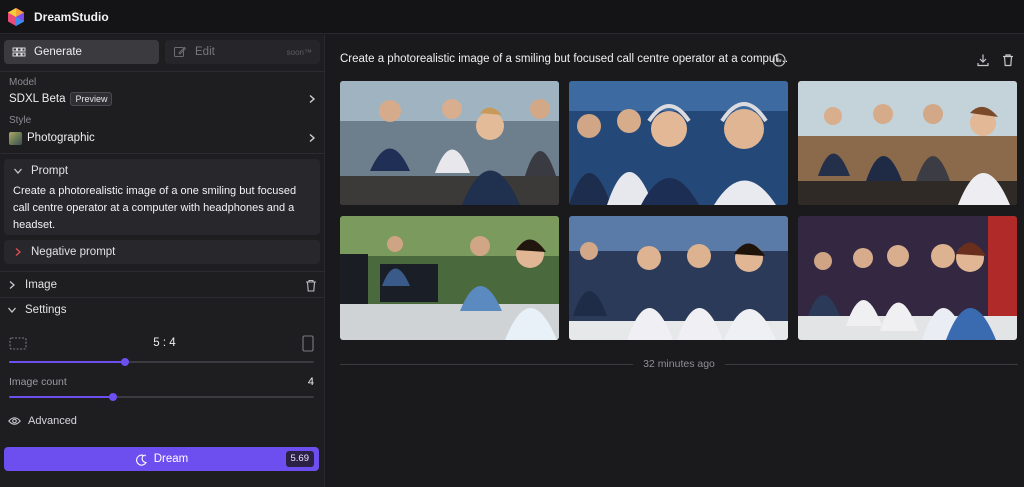 The image size is (1024, 487). What do you see at coordinates (779, 60) in the screenshot?
I see `reuse-prompt-icon` at bounding box center [779, 60].